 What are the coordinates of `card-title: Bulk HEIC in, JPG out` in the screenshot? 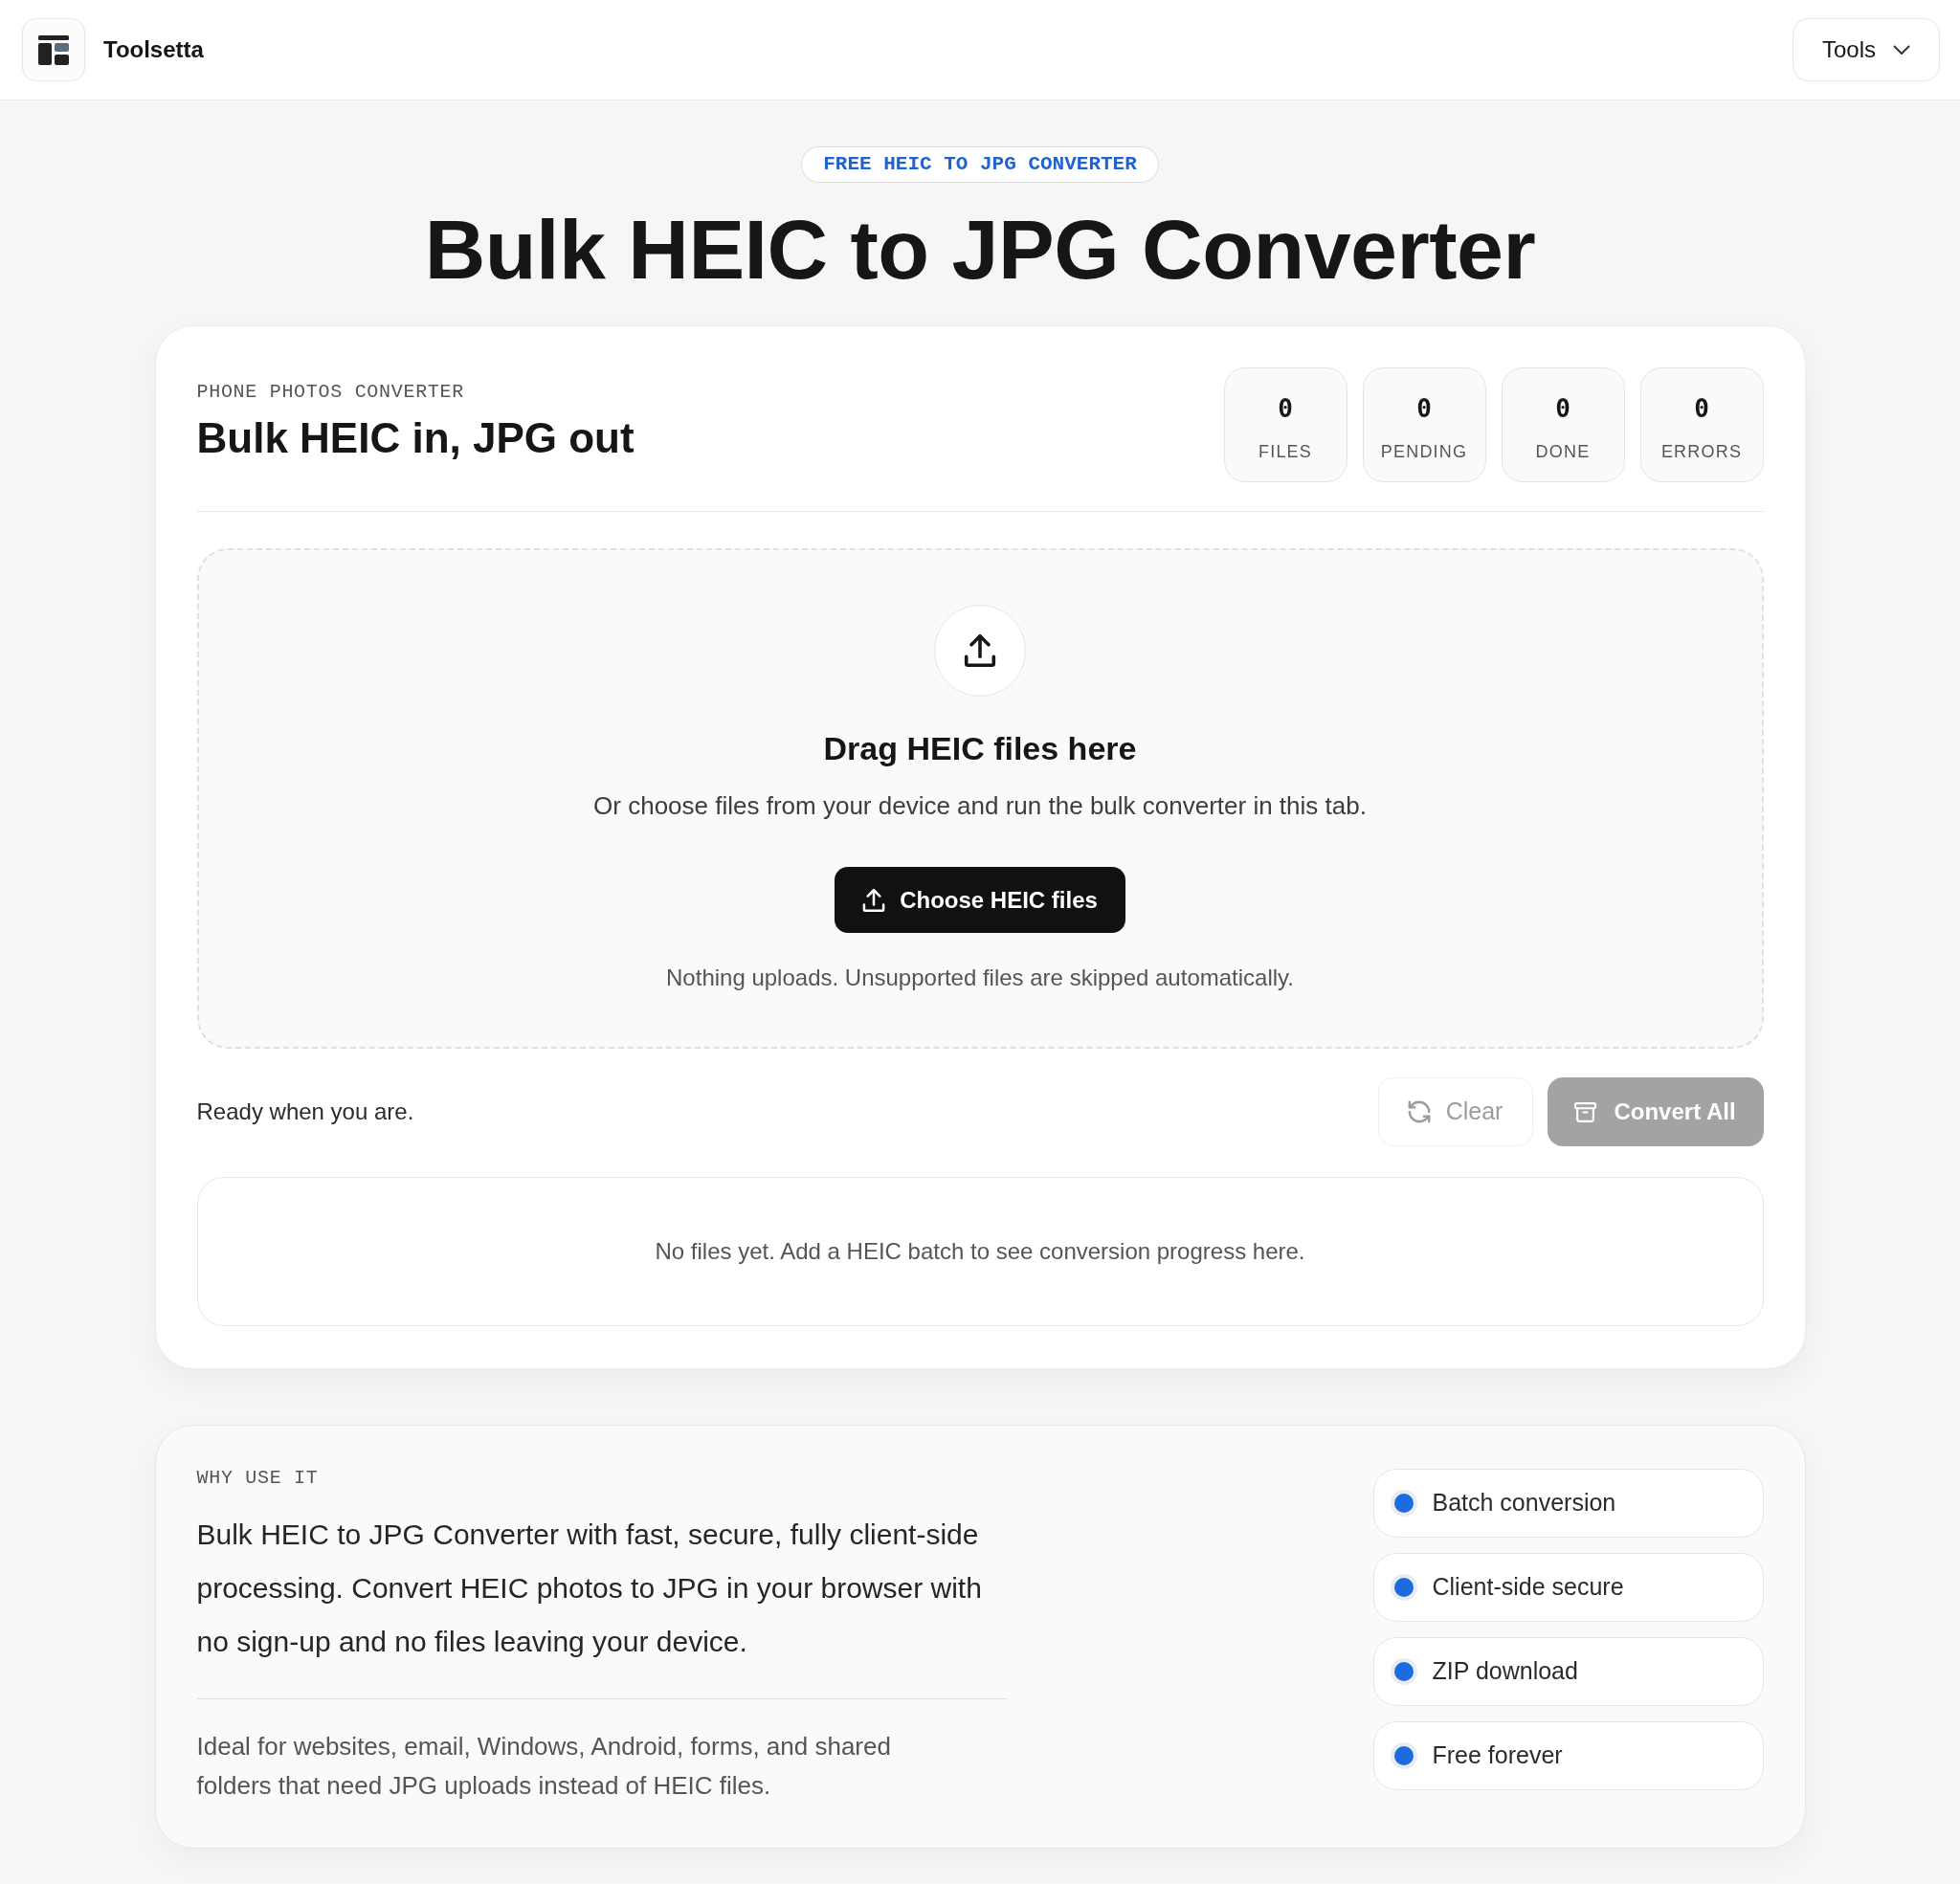 It's located at (416, 438).